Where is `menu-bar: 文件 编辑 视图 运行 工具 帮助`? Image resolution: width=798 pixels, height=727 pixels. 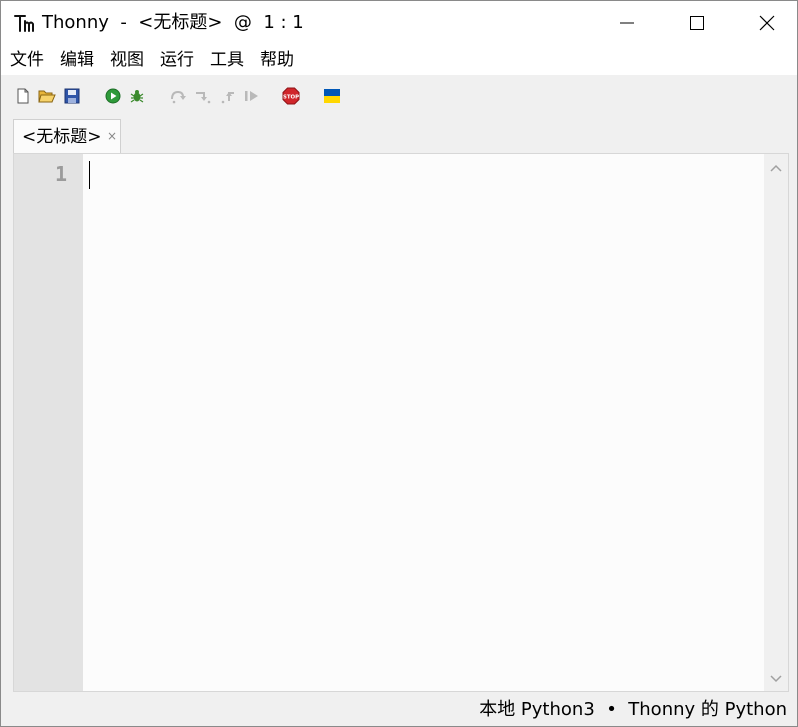
menu-bar: 文件 编辑 视图 运行 工具 帮助 is located at coordinates (399, 60).